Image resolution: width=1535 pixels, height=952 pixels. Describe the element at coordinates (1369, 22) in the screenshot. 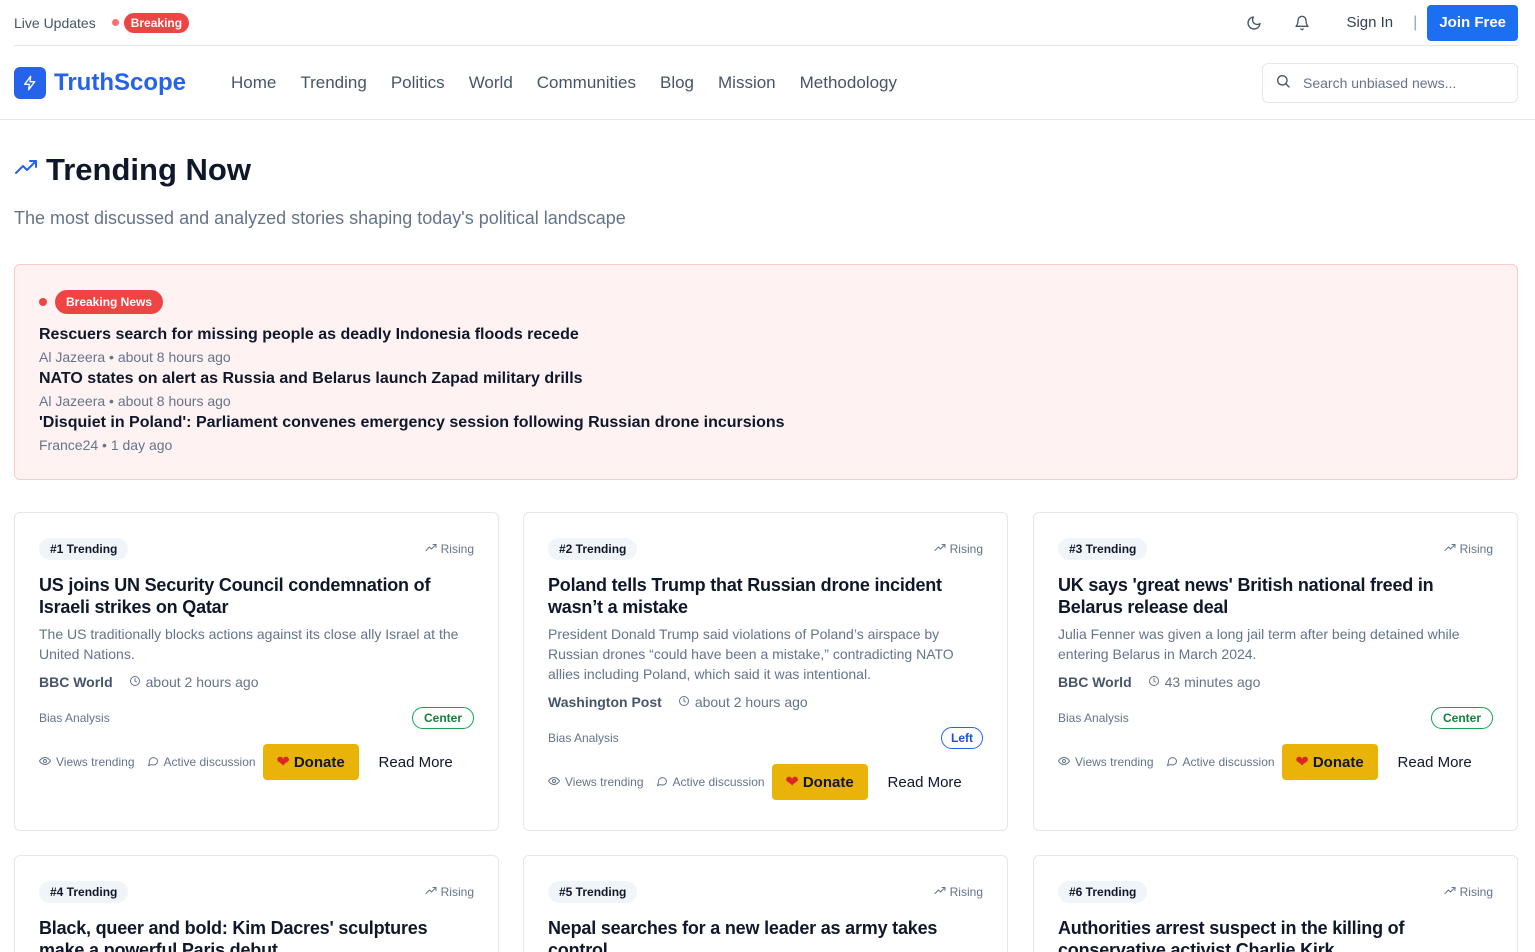

I see `sign-in-link: Sign In` at that location.